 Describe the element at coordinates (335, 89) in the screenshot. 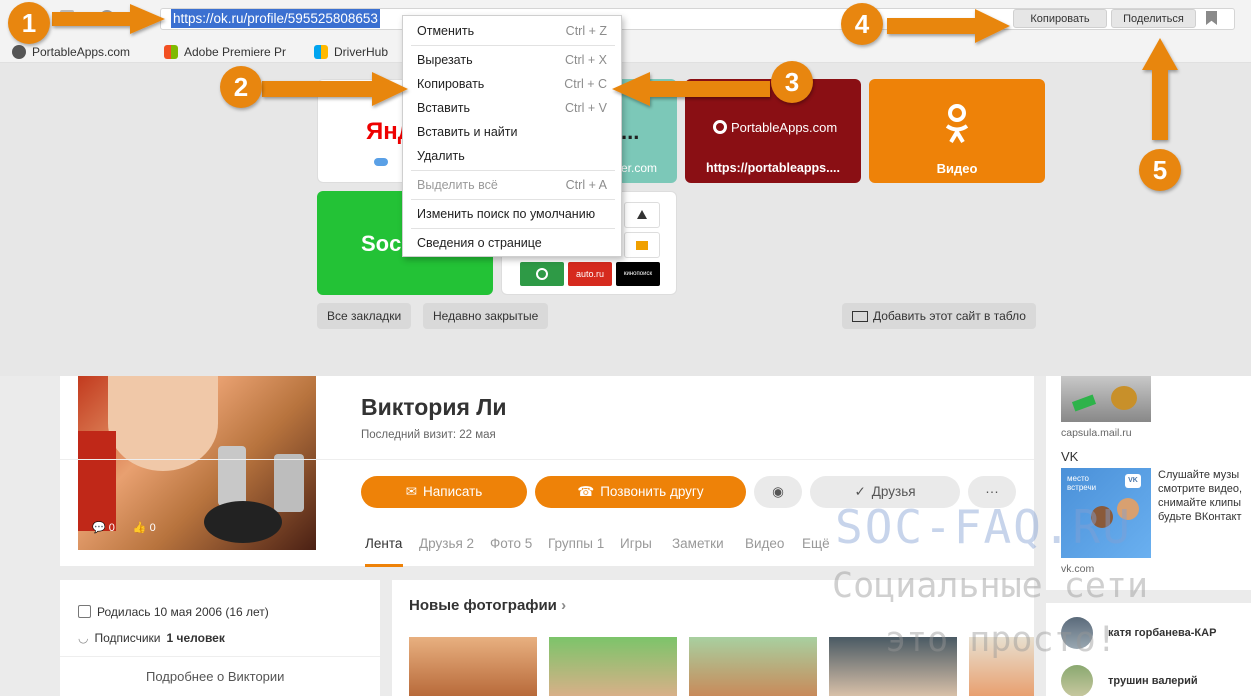

I see `arrow-2-icon` at that location.